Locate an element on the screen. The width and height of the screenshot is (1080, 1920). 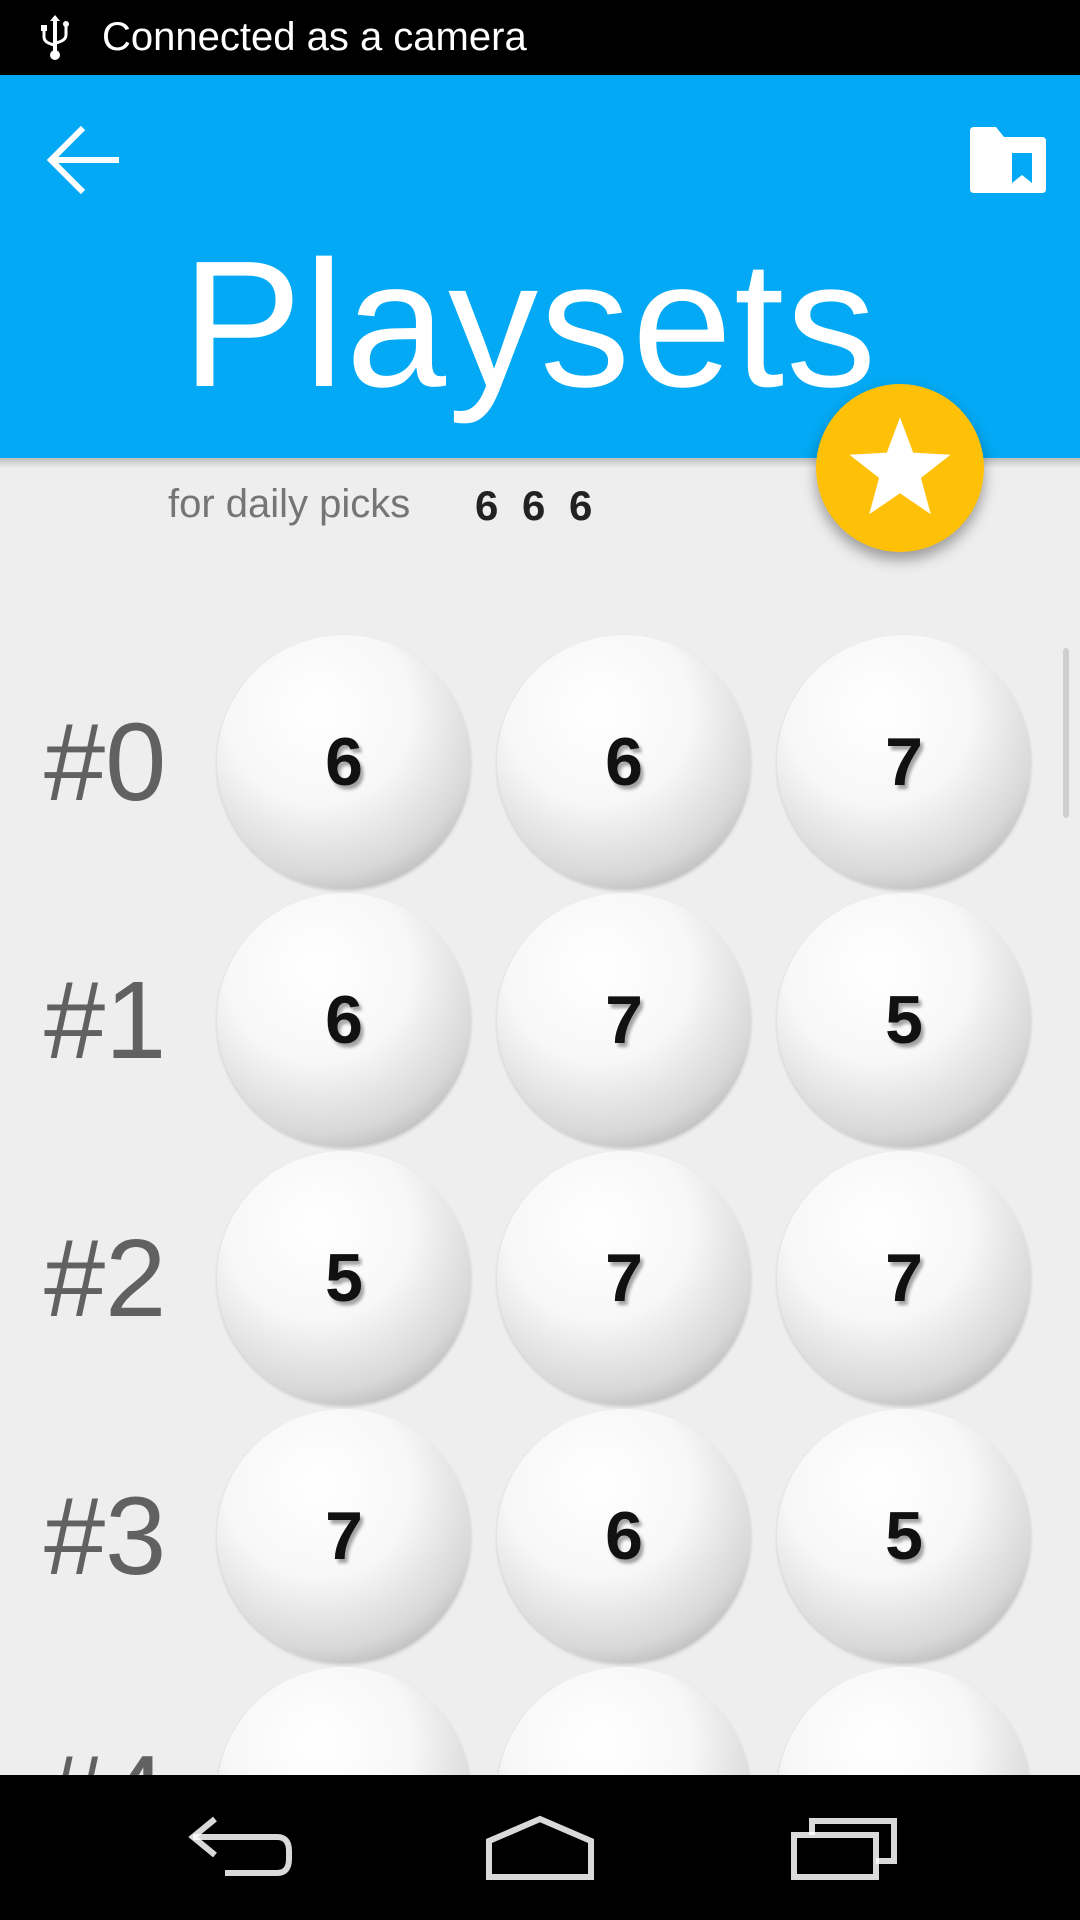
playset-row: #4 is located at coordinates (540, 1720).